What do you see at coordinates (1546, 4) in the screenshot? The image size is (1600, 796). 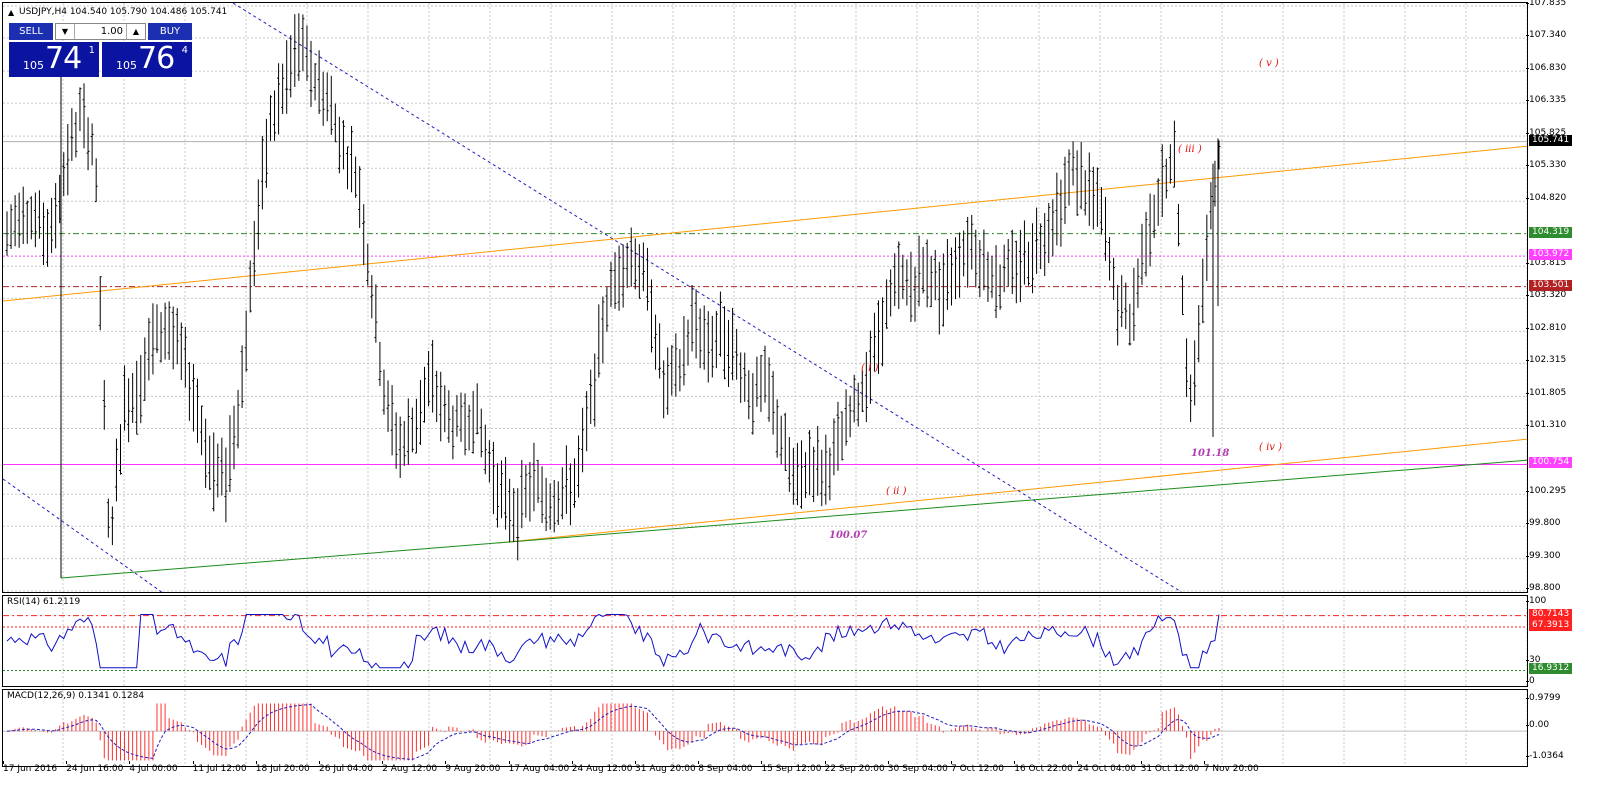 I see `price-axis-tick: 107.835` at bounding box center [1546, 4].